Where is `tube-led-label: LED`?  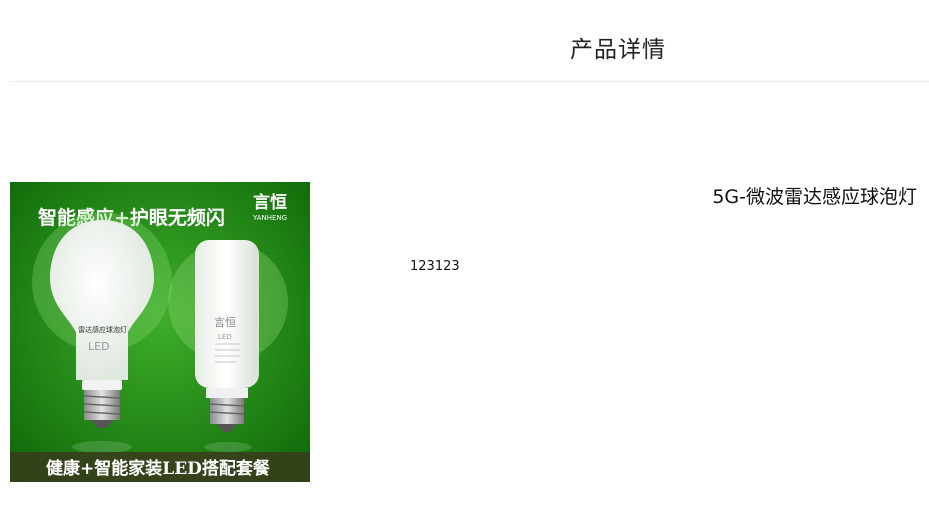
tube-led-label: LED is located at coordinates (225, 337).